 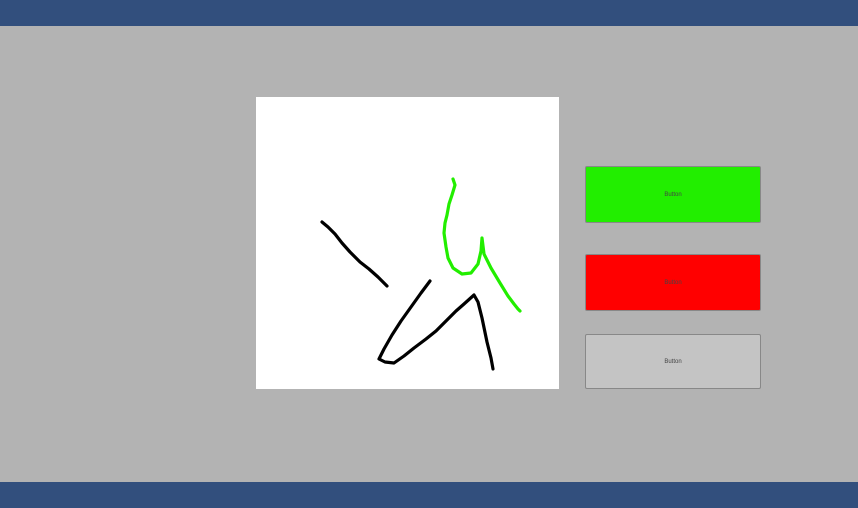 I want to click on red-button-label: Button, so click(x=673, y=282).